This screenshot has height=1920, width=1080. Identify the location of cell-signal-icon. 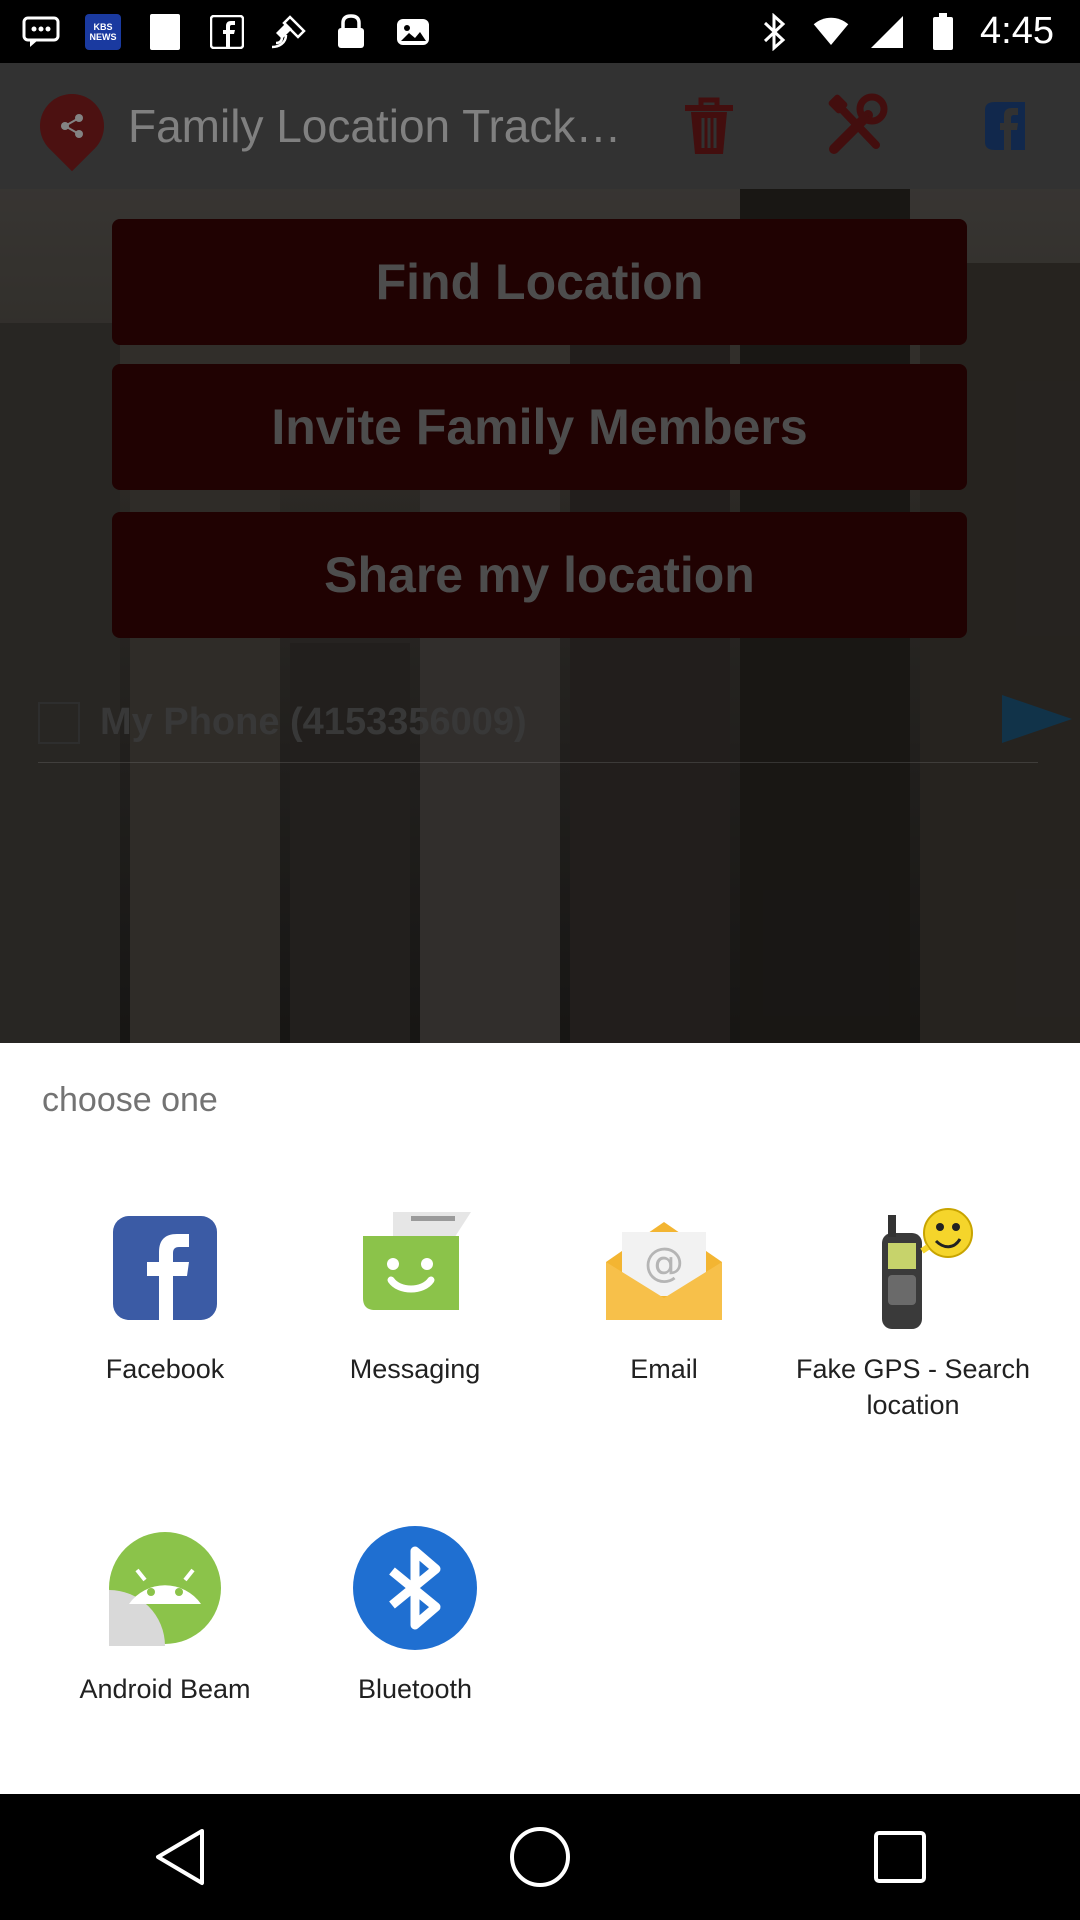
(887, 32).